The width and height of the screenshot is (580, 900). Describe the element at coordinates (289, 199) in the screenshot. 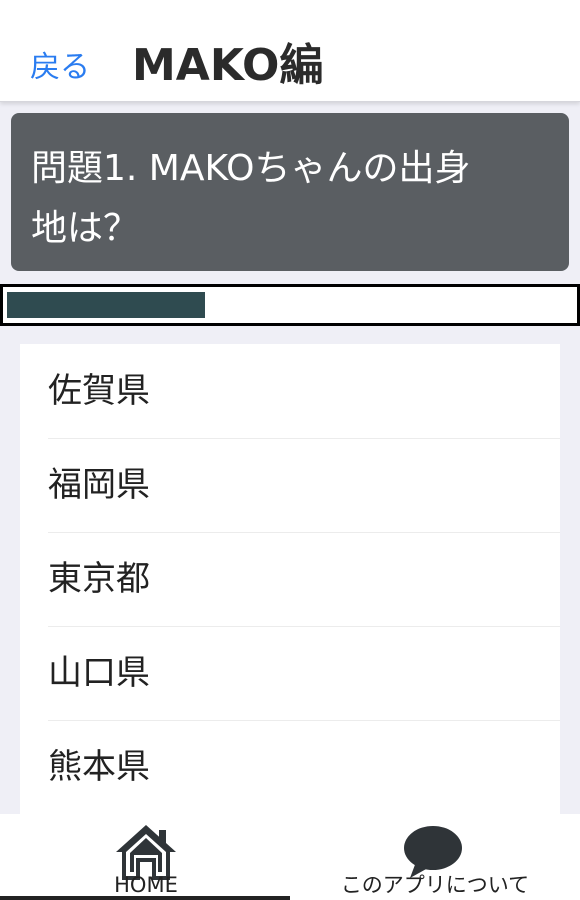

I see `question-text: 問題1. MAKOちゃんの出身 地は？` at that location.